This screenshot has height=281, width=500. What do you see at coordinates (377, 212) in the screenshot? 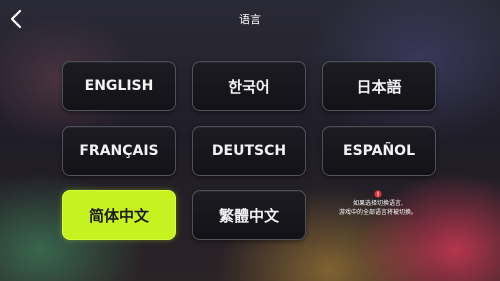
I see `hint-line-2: 游戏中的全部语言将被切换。` at bounding box center [377, 212].